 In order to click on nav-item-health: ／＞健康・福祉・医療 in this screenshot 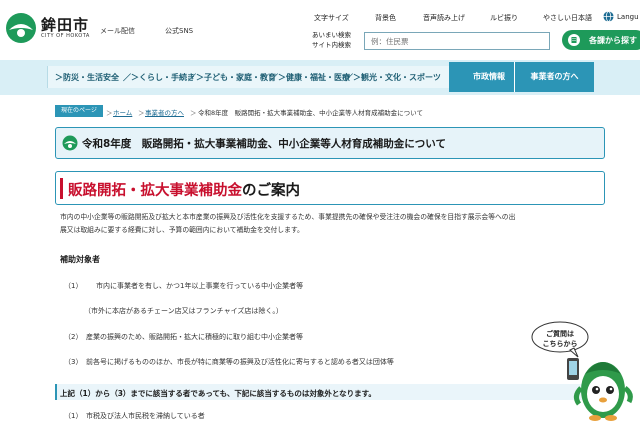, I will do `click(310, 77)`.